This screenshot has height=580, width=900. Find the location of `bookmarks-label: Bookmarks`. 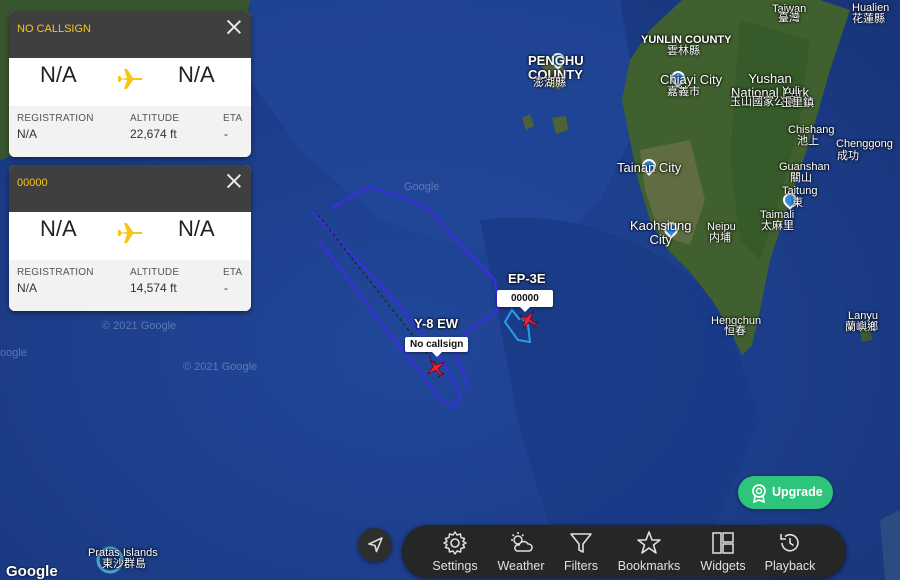

bookmarks-label: Bookmarks is located at coordinates (649, 566).